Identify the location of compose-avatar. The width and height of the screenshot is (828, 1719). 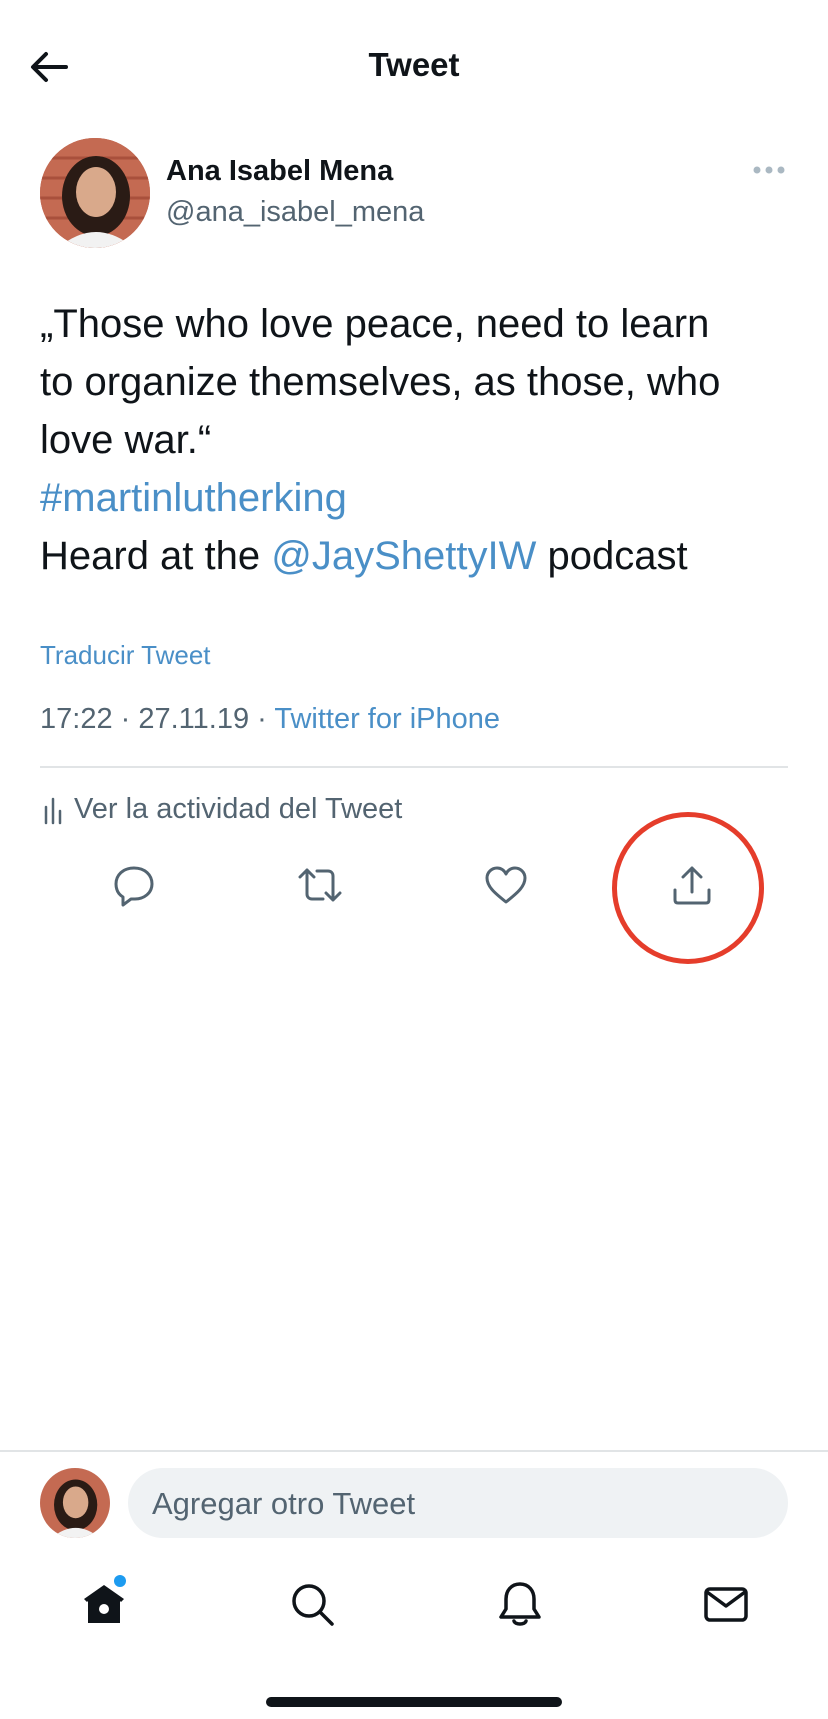
(75, 1503).